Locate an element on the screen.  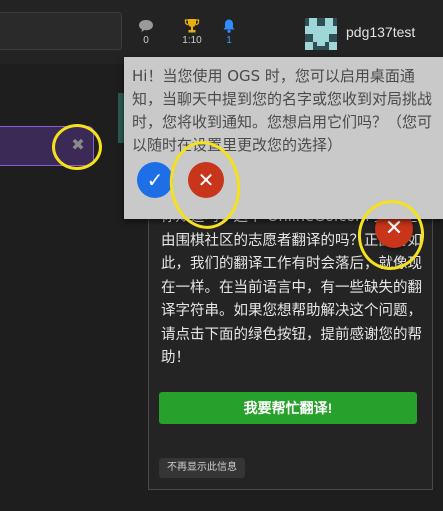
notification-count: 1 is located at coordinates (229, 40).